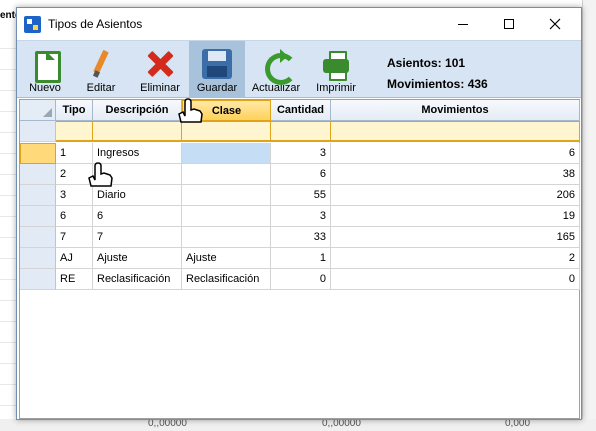  What do you see at coordinates (455, 110) in the screenshot?
I see `column-header-movimientos: Movimientos` at bounding box center [455, 110].